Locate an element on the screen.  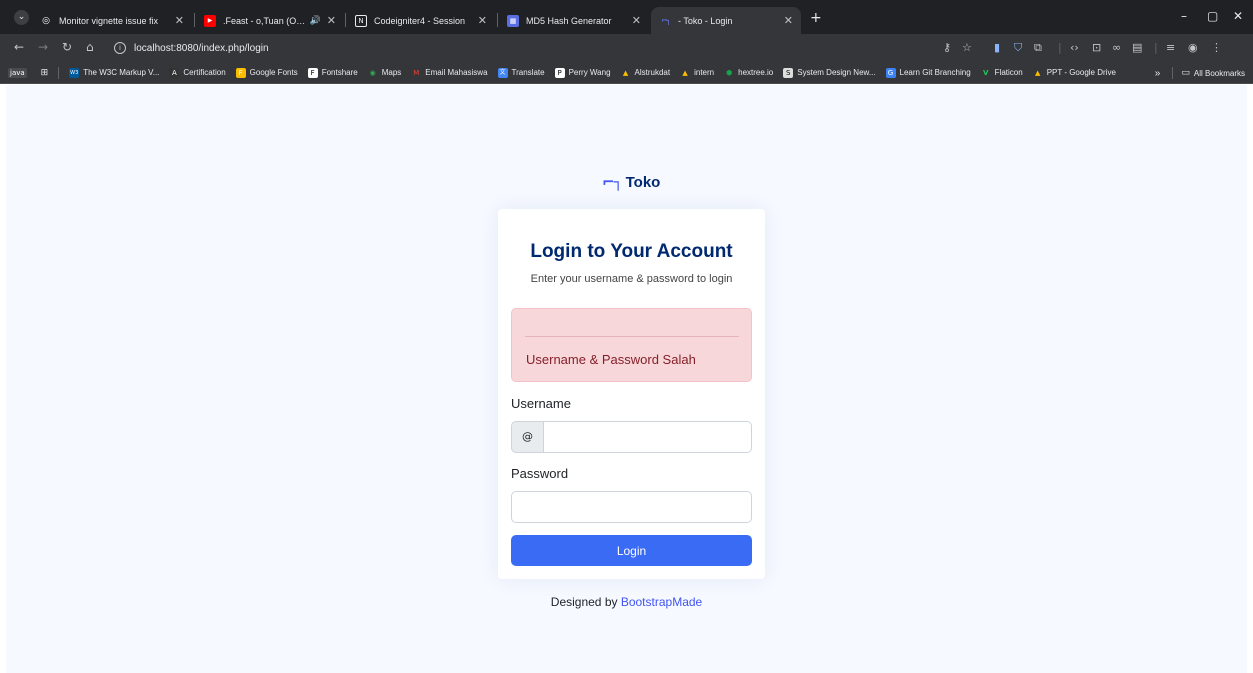
credits: Designed by BootstrapMade is located at coordinates (626, 602).